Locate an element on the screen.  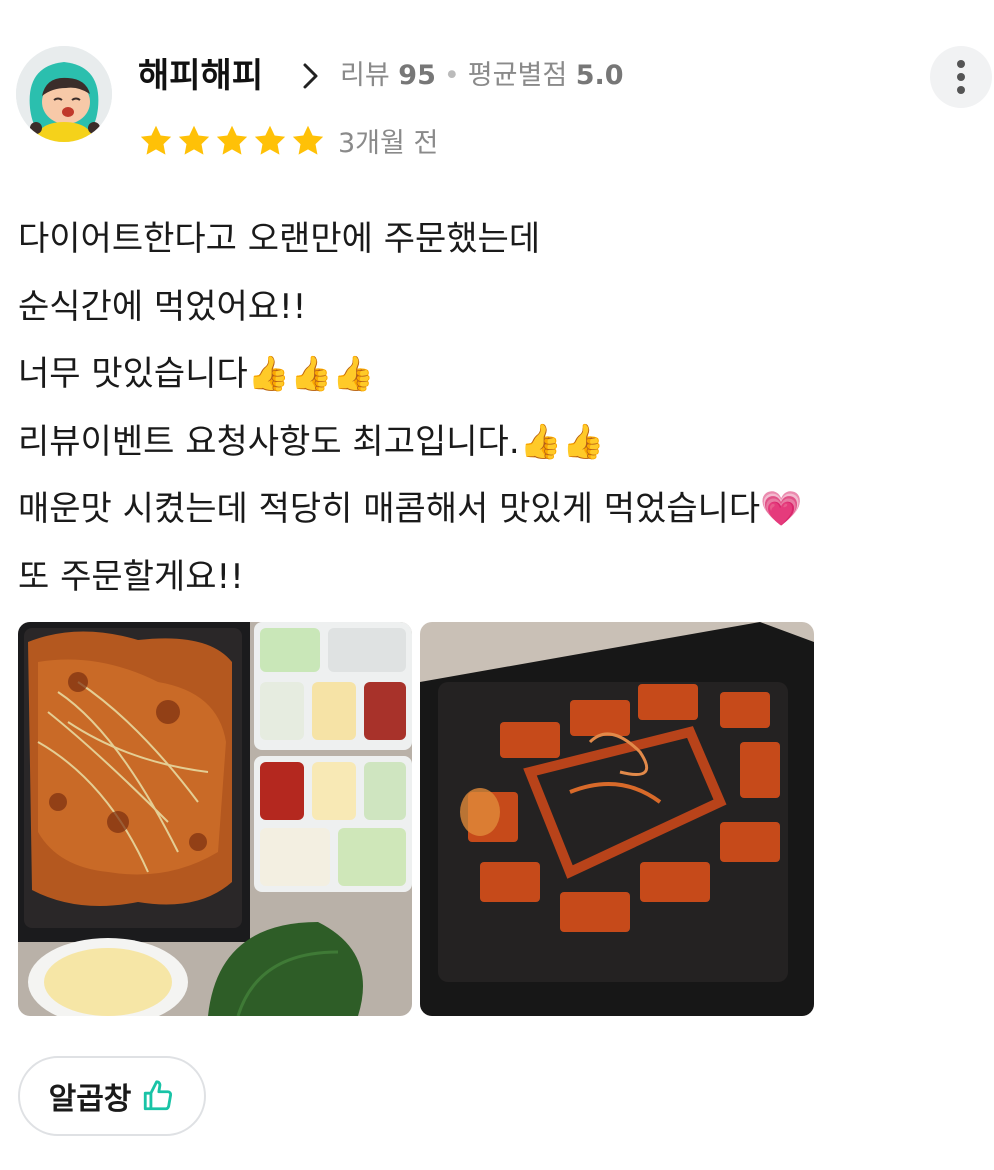
thumbs-up-icon is located at coordinates (158, 1095).